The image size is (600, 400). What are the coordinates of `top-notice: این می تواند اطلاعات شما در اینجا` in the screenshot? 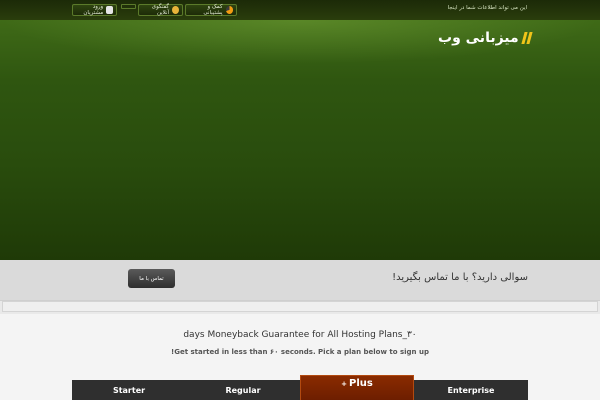 It's located at (487, 8).